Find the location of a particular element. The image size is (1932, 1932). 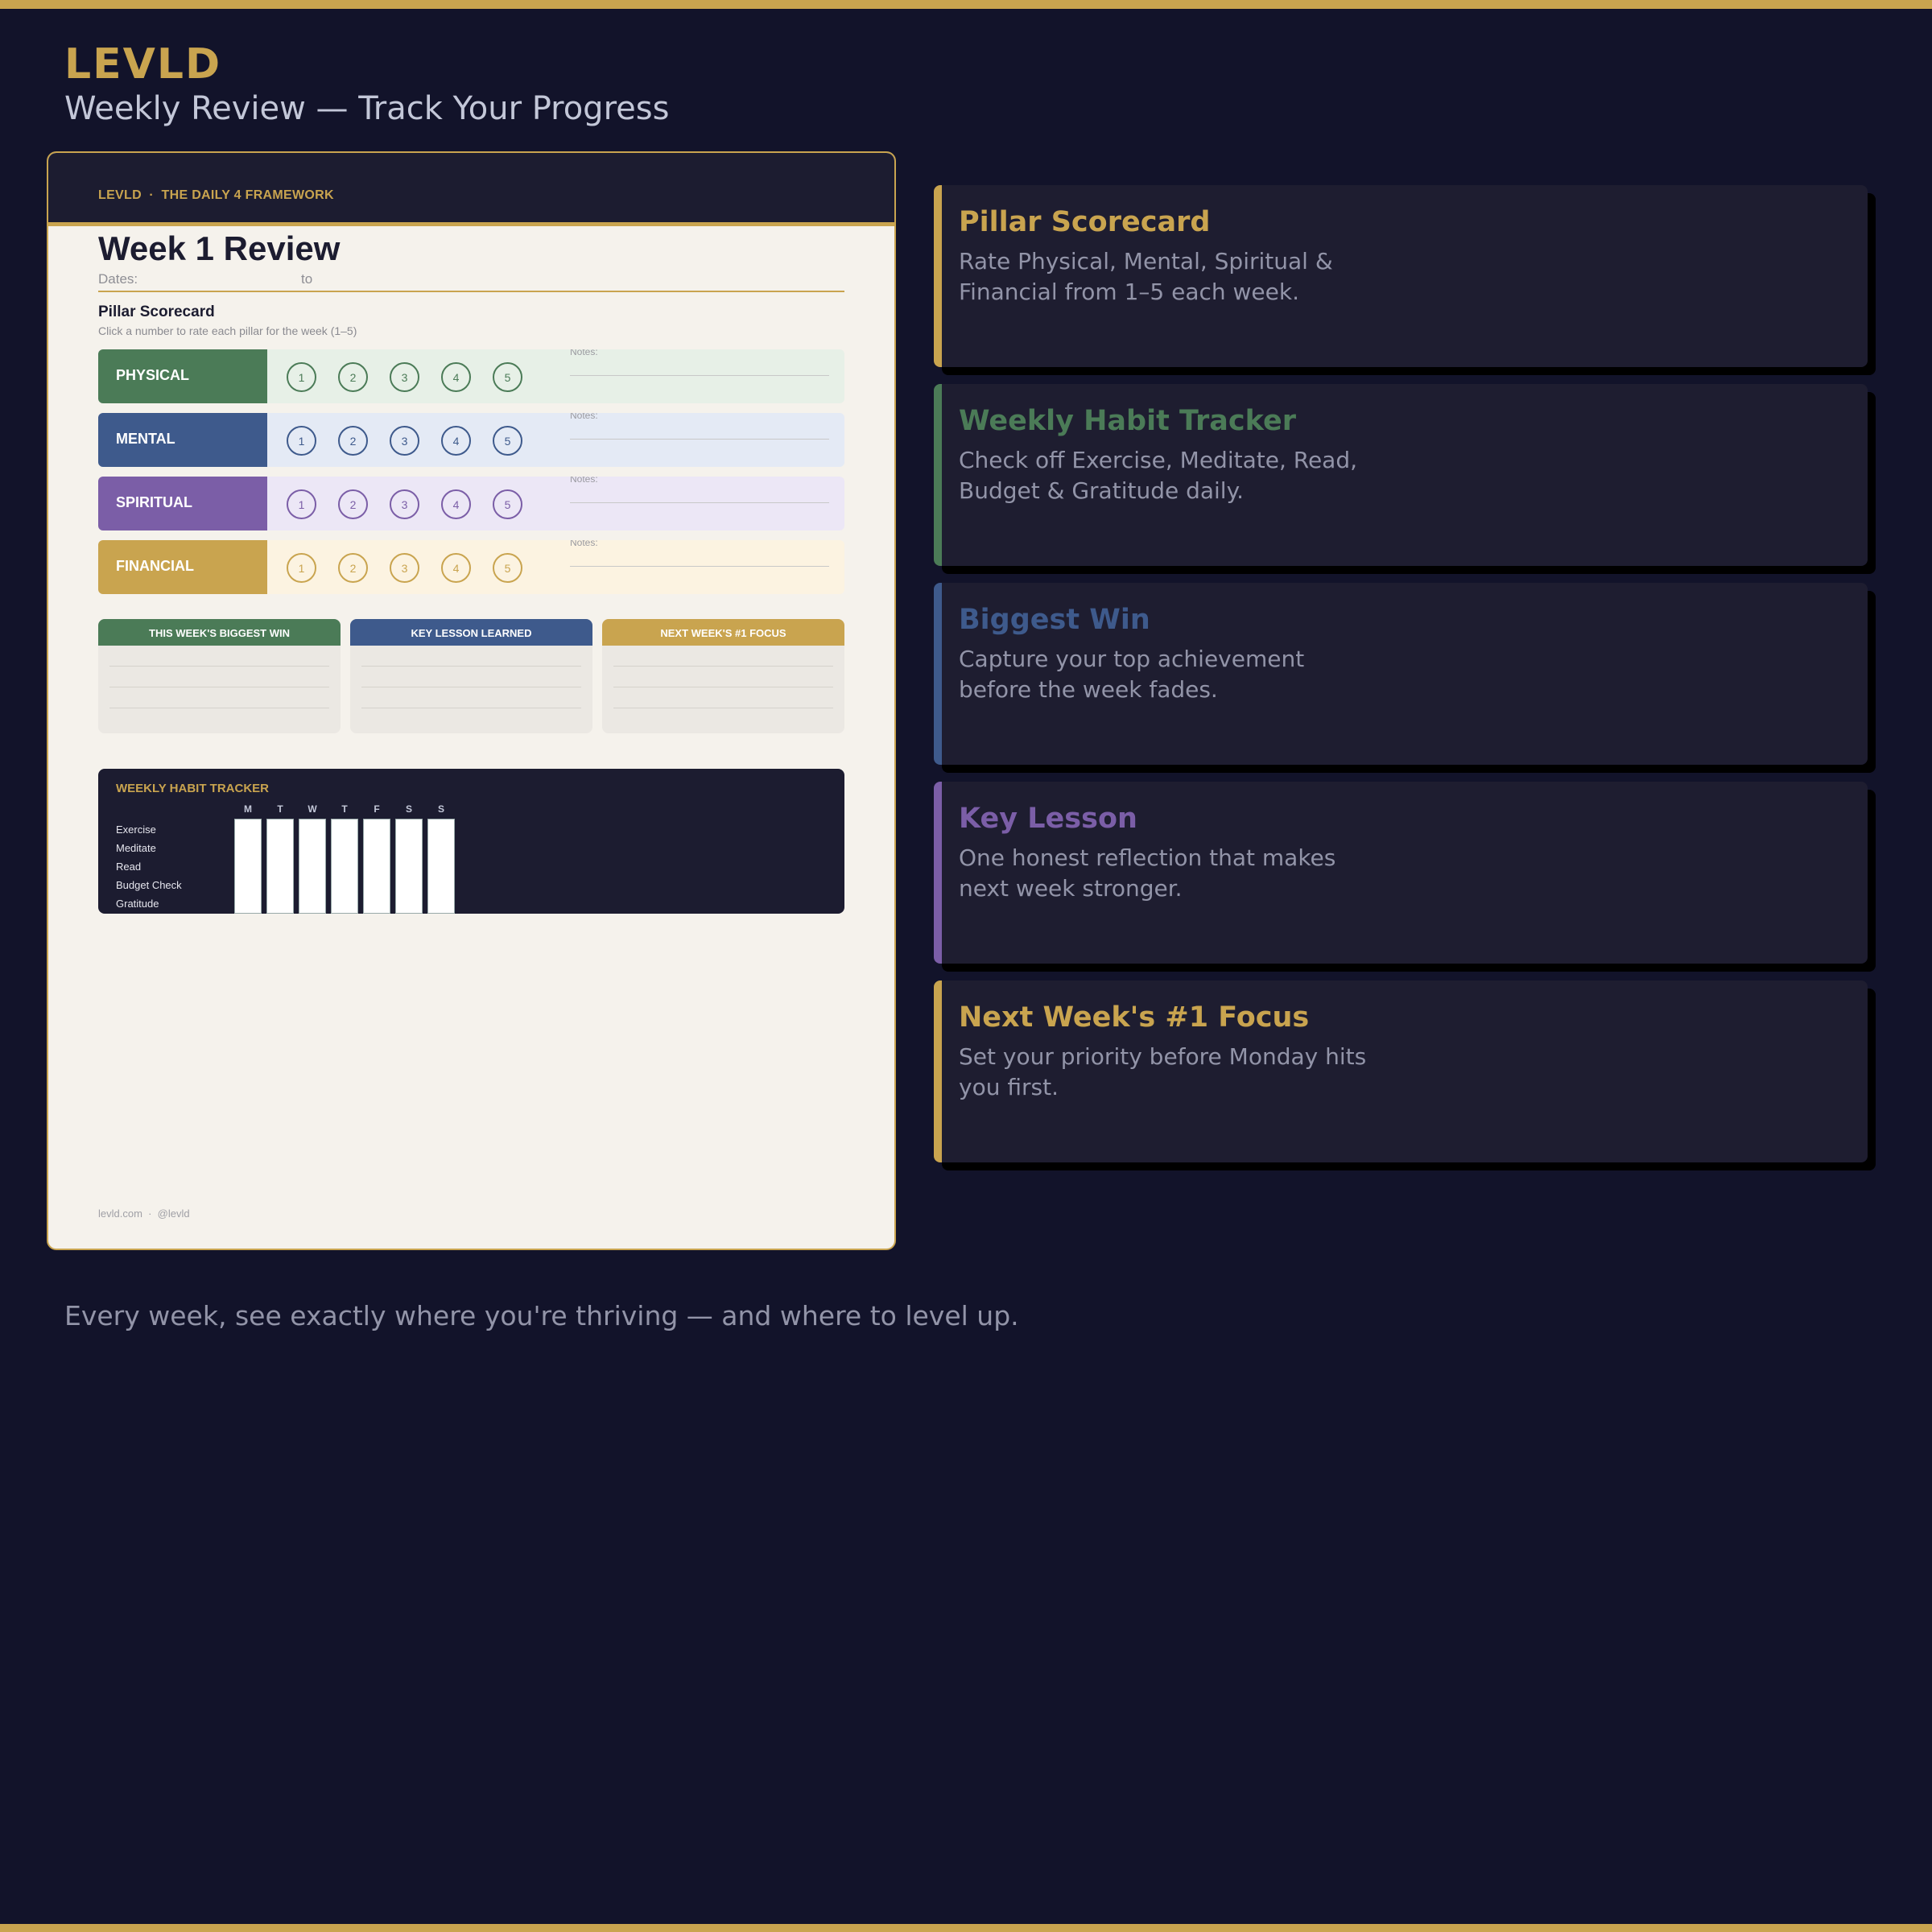

pillar-row-financial: FINANCIAL 1 2 3 4 5 Notes: is located at coordinates (471, 567).